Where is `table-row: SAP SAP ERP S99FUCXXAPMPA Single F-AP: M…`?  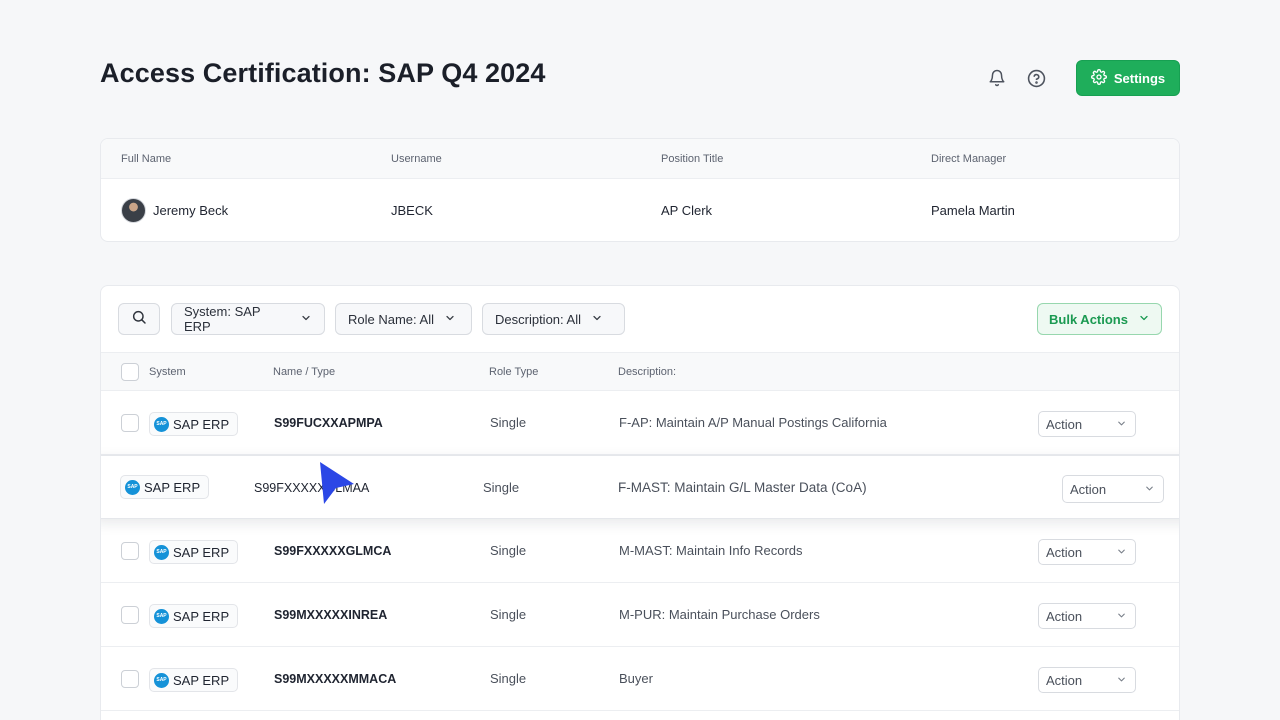 table-row: SAP SAP ERP S99FUCXXAPMPA Single F-AP: M… is located at coordinates (640, 423).